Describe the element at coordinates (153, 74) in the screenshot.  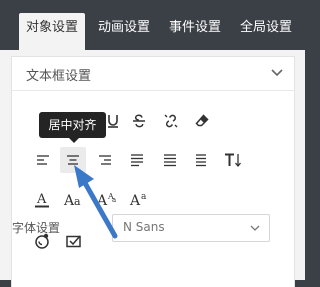
I see `section-header: 文本框设置` at that location.